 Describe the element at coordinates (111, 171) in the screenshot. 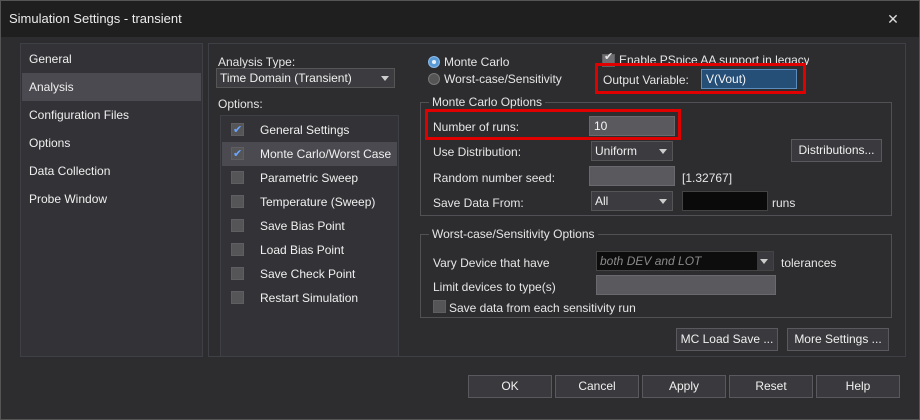

I see `sidebar-item-data-collection: Data Collection` at that location.